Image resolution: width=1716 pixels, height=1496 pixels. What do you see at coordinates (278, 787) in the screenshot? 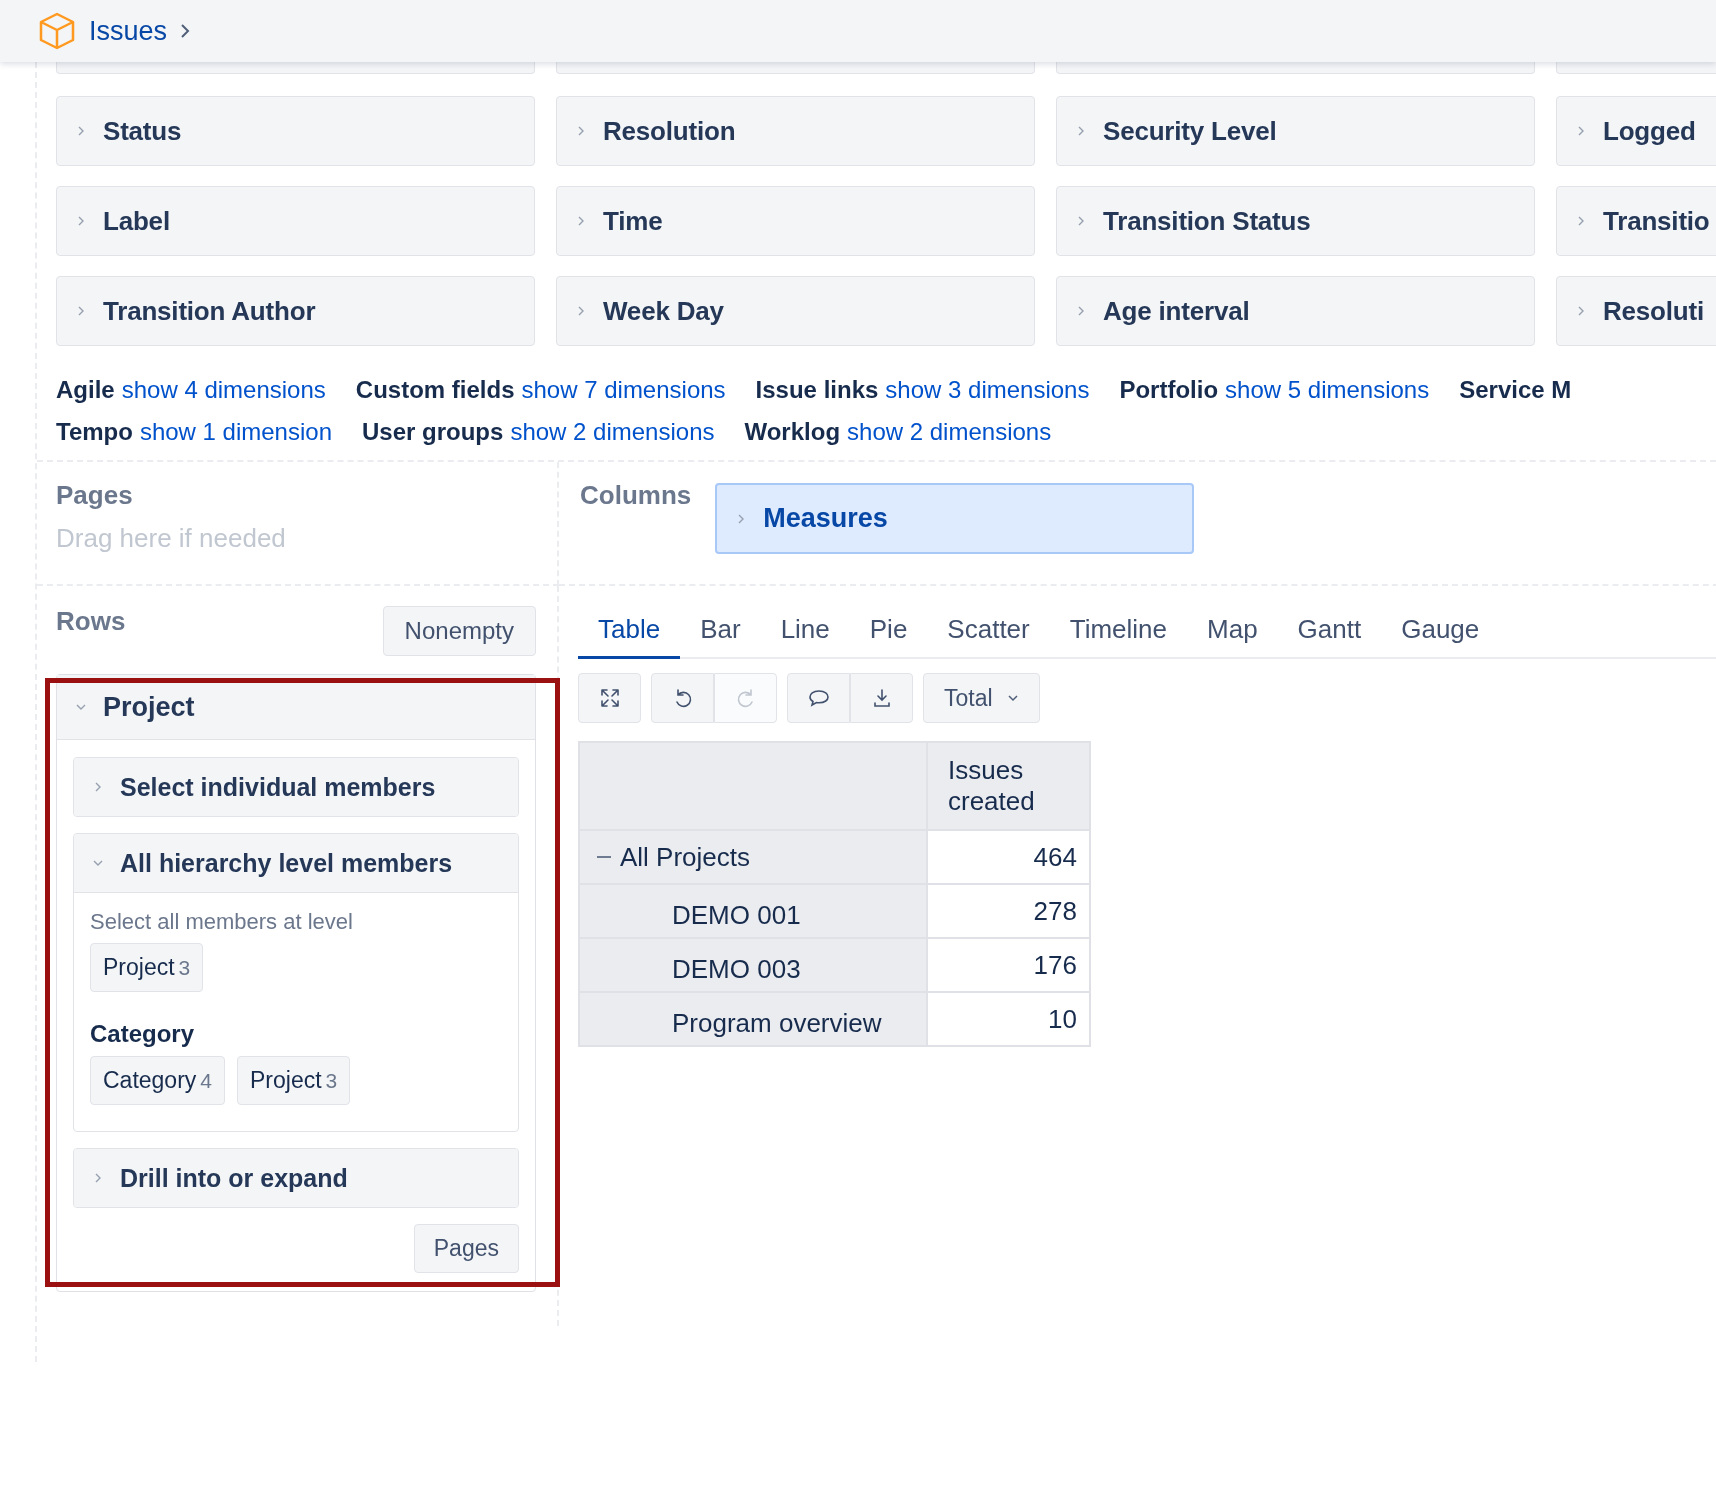
I see `section-title: Select individual members` at bounding box center [278, 787].